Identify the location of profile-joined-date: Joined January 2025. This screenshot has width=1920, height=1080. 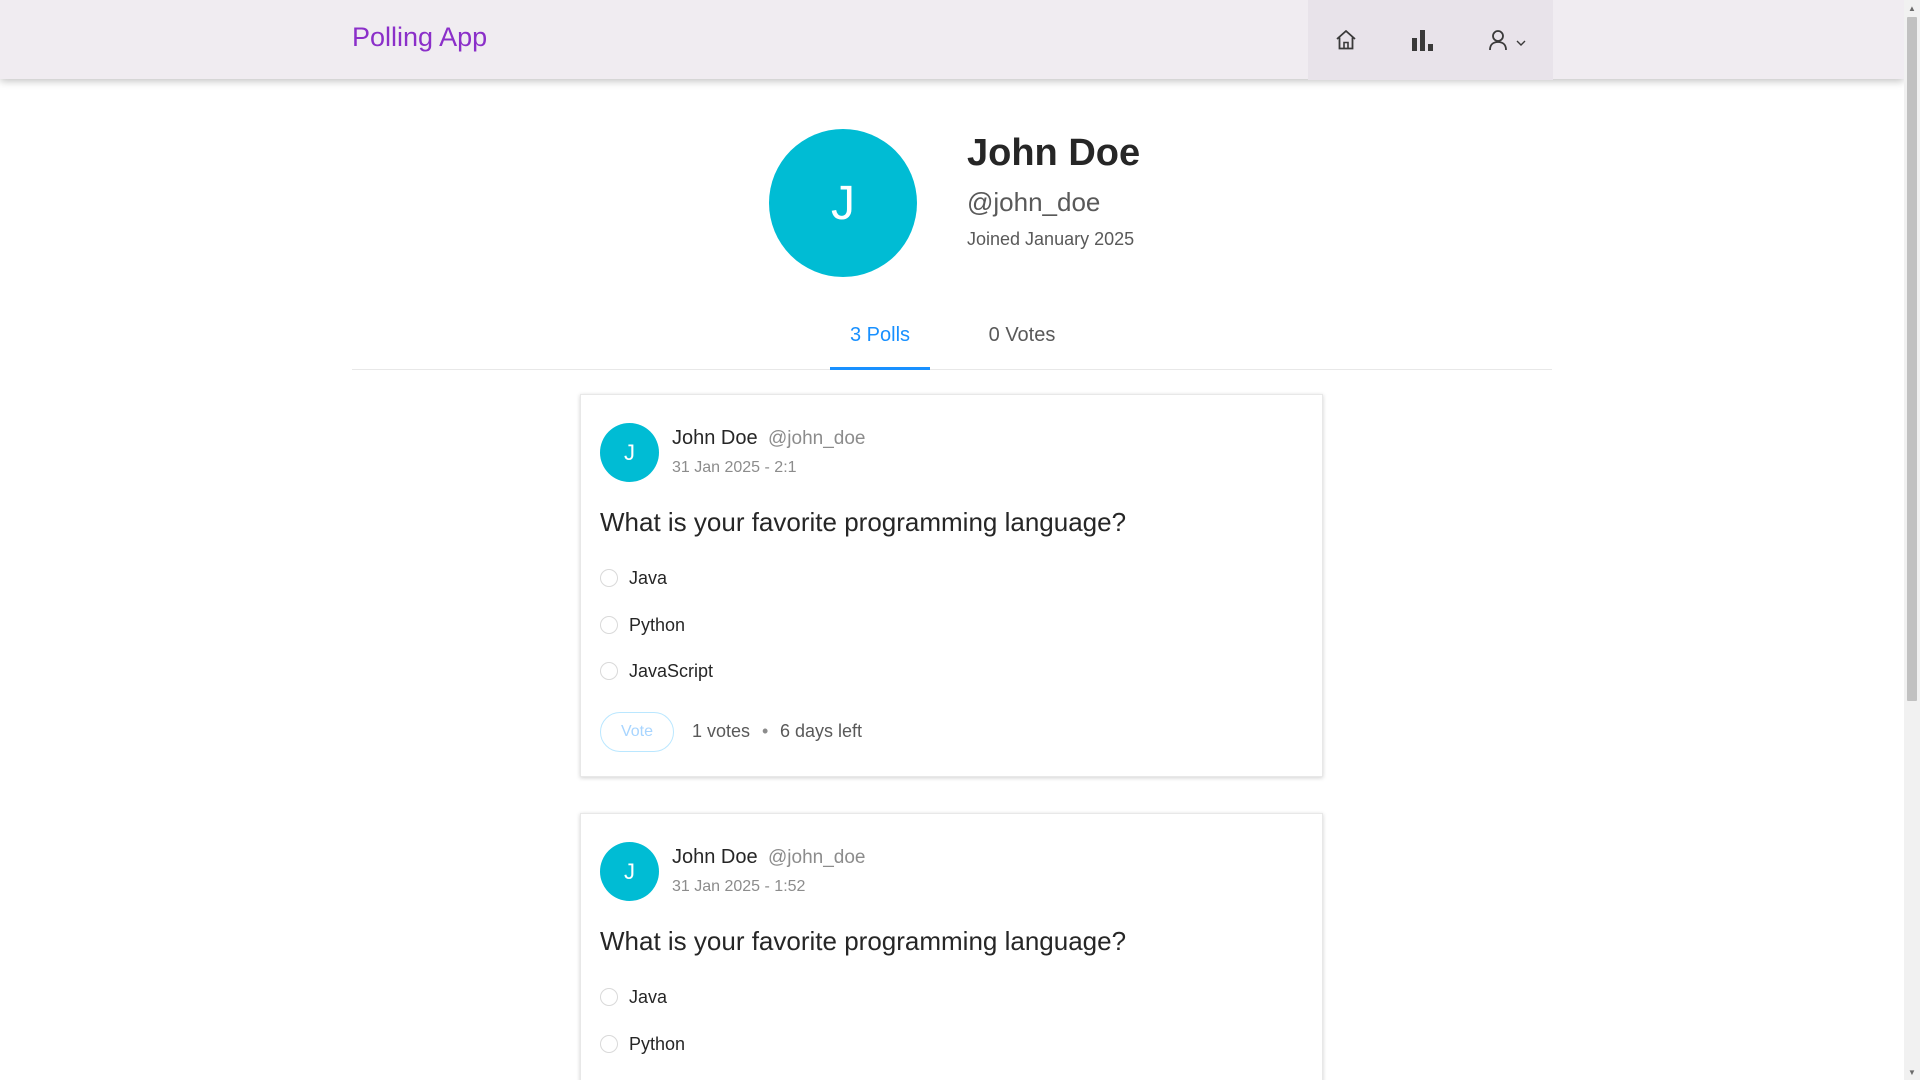
(1051, 239).